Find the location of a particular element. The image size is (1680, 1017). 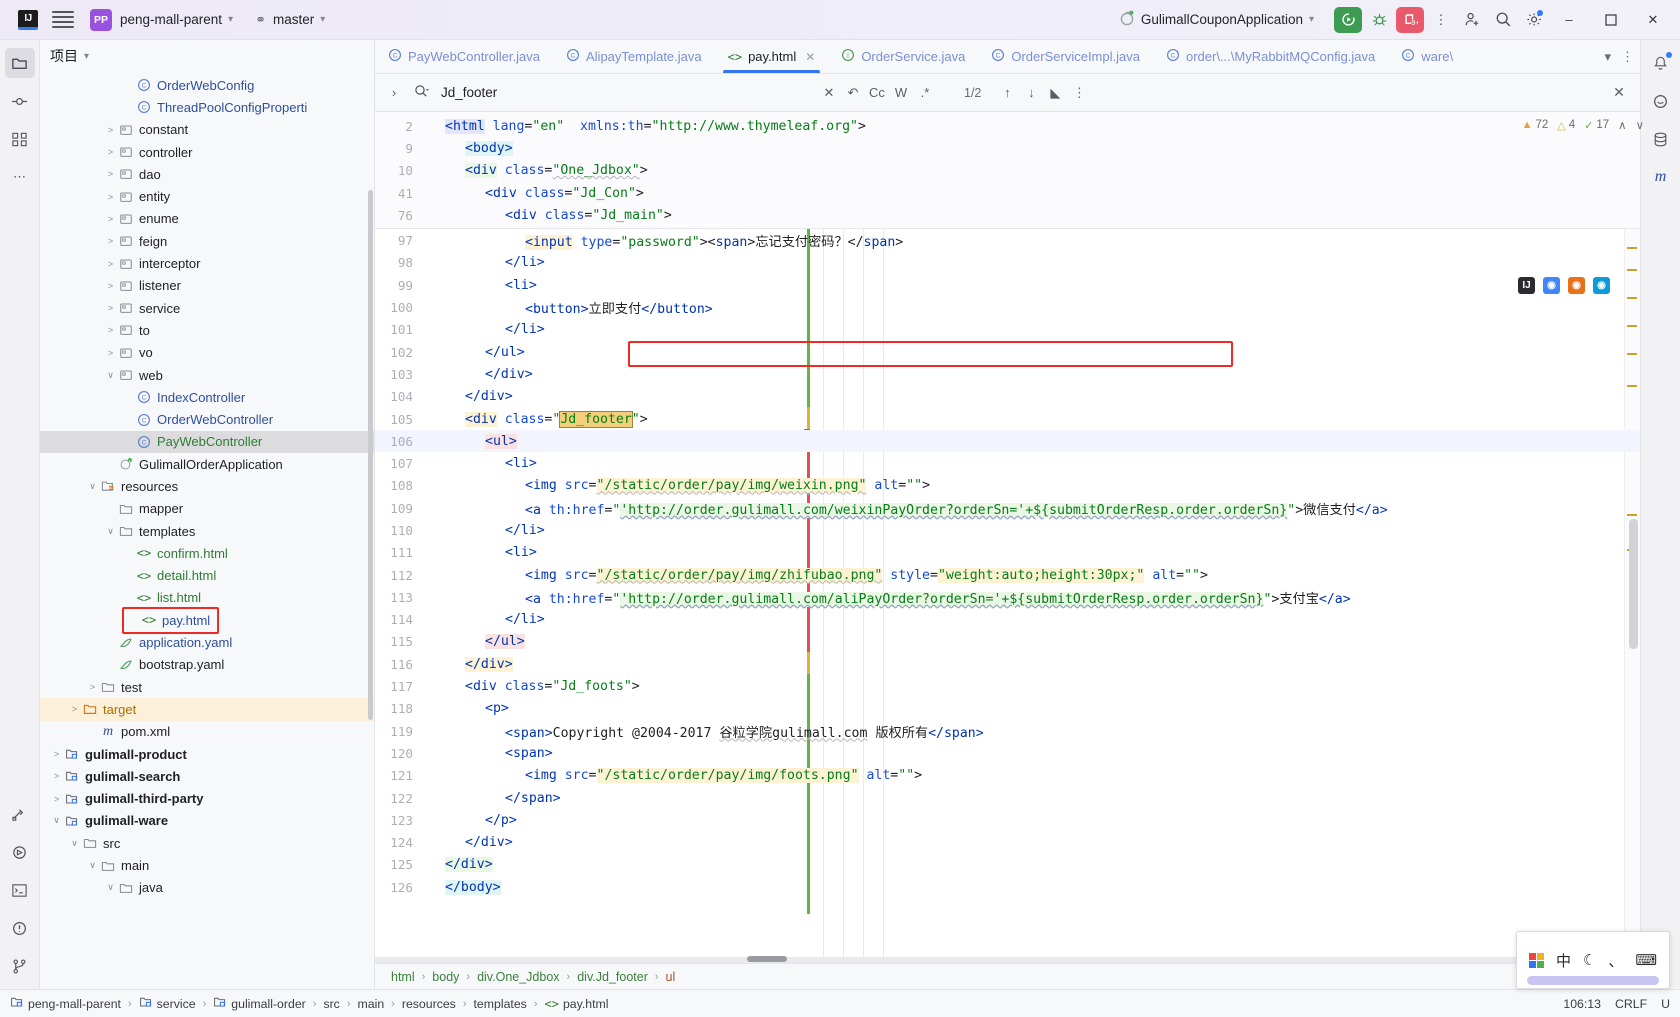

more-vertical-icon: ⋮ is located at coordinates (1441, 20).